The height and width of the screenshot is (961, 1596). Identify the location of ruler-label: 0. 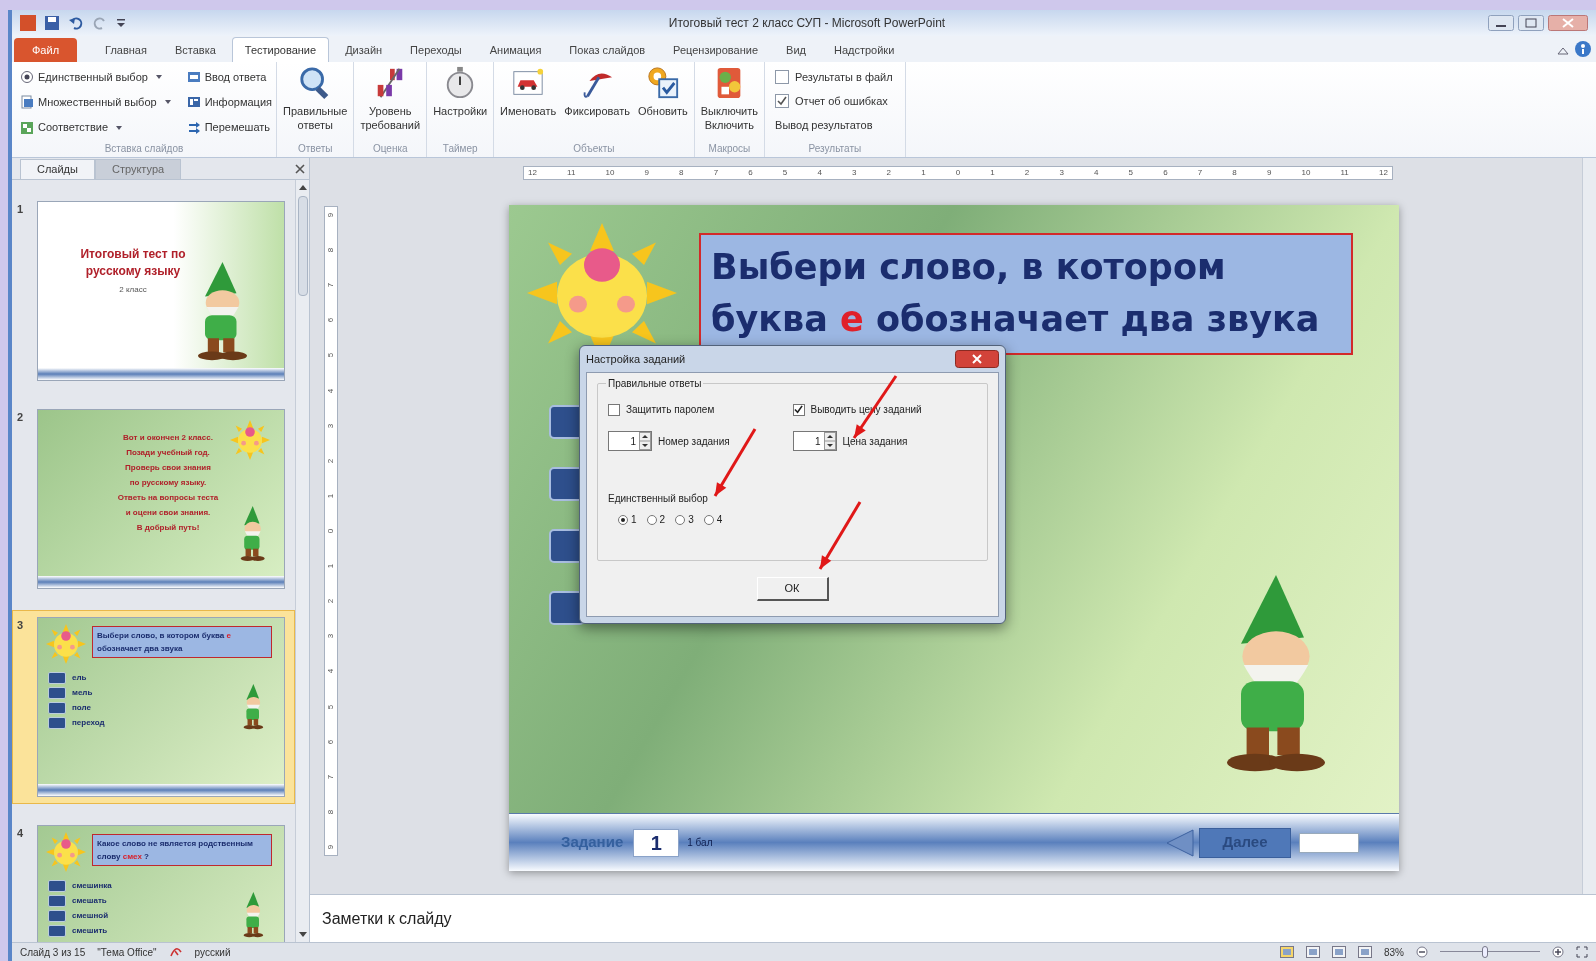
(958, 173).